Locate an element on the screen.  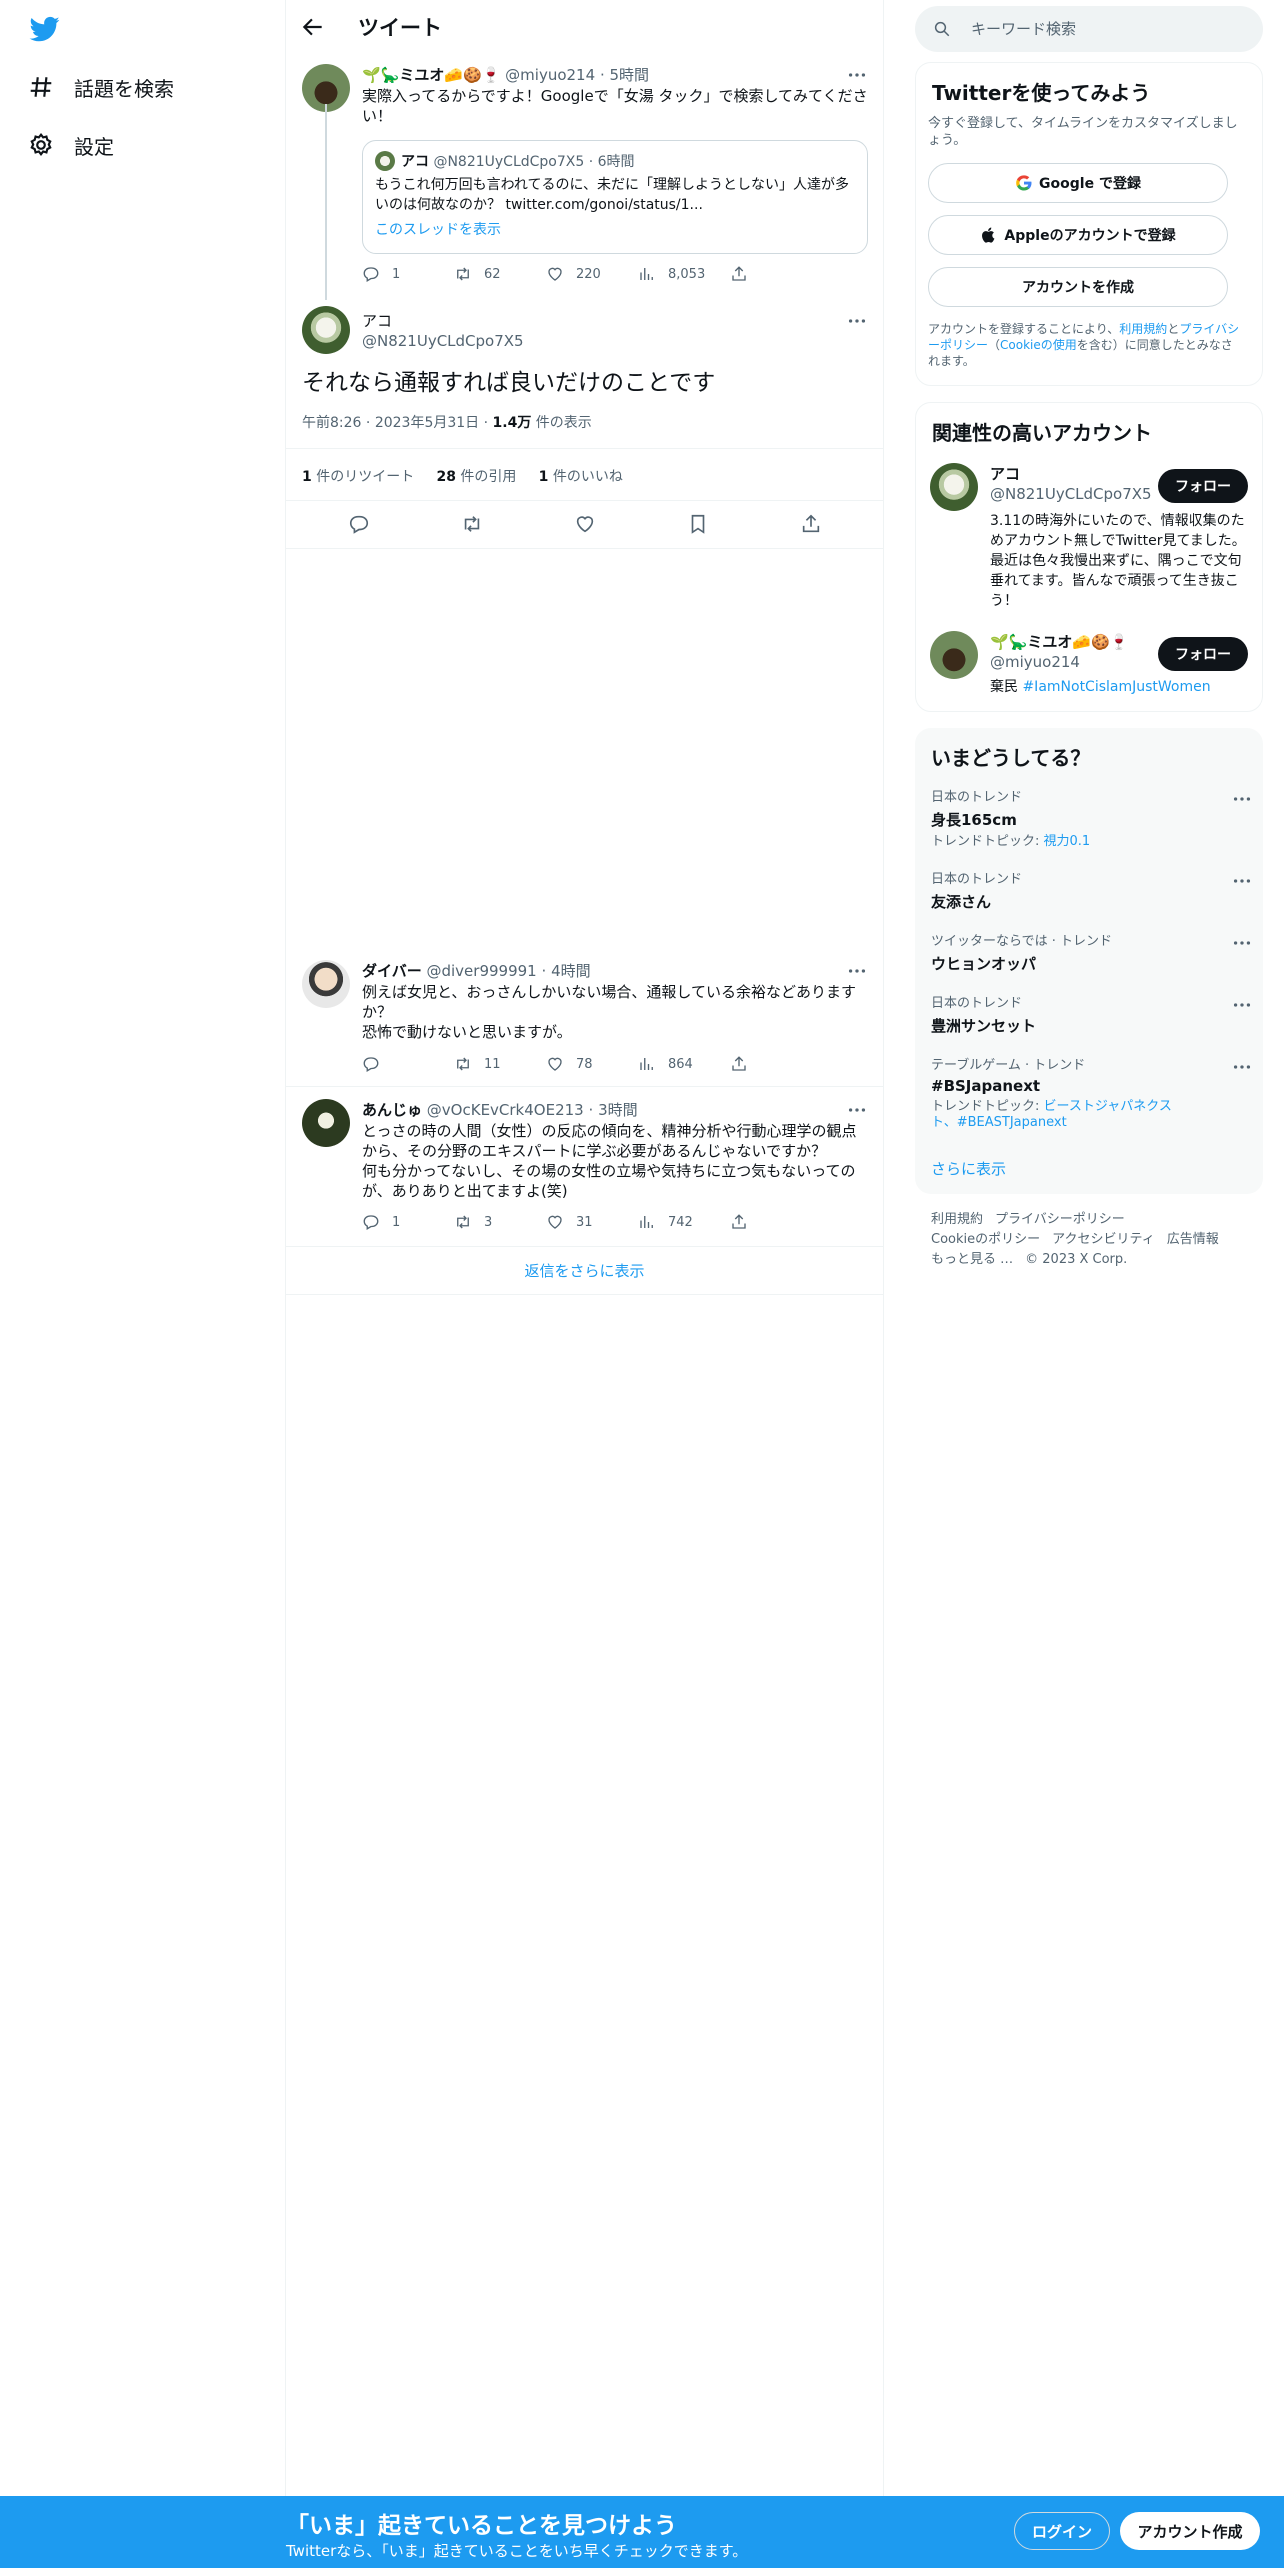
google-icon is located at coordinates (1024, 183).